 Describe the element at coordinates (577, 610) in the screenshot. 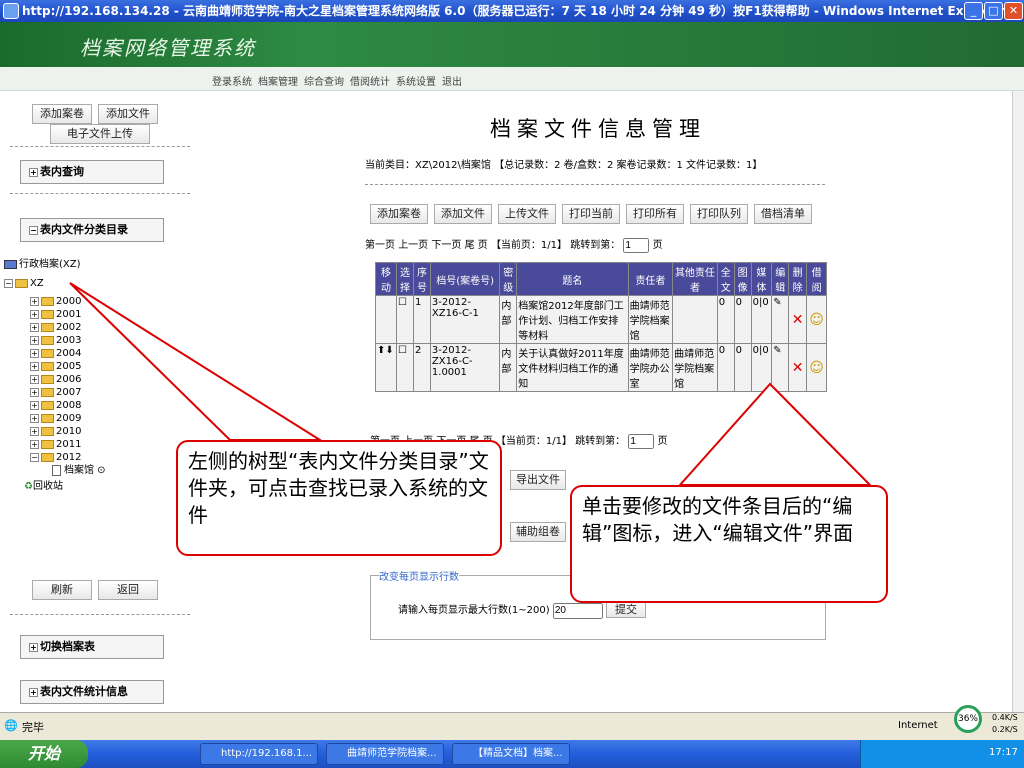

I see `rows-input` at that location.